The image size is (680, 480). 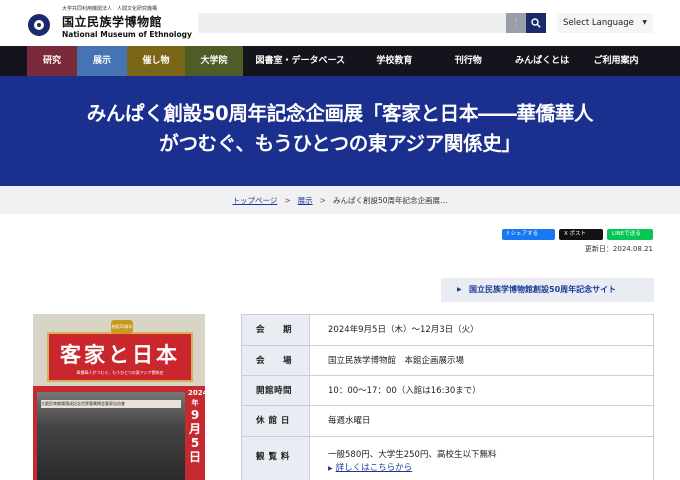 I want to click on updated-date: 更新日：2024.08.21, so click(x=618, y=249).